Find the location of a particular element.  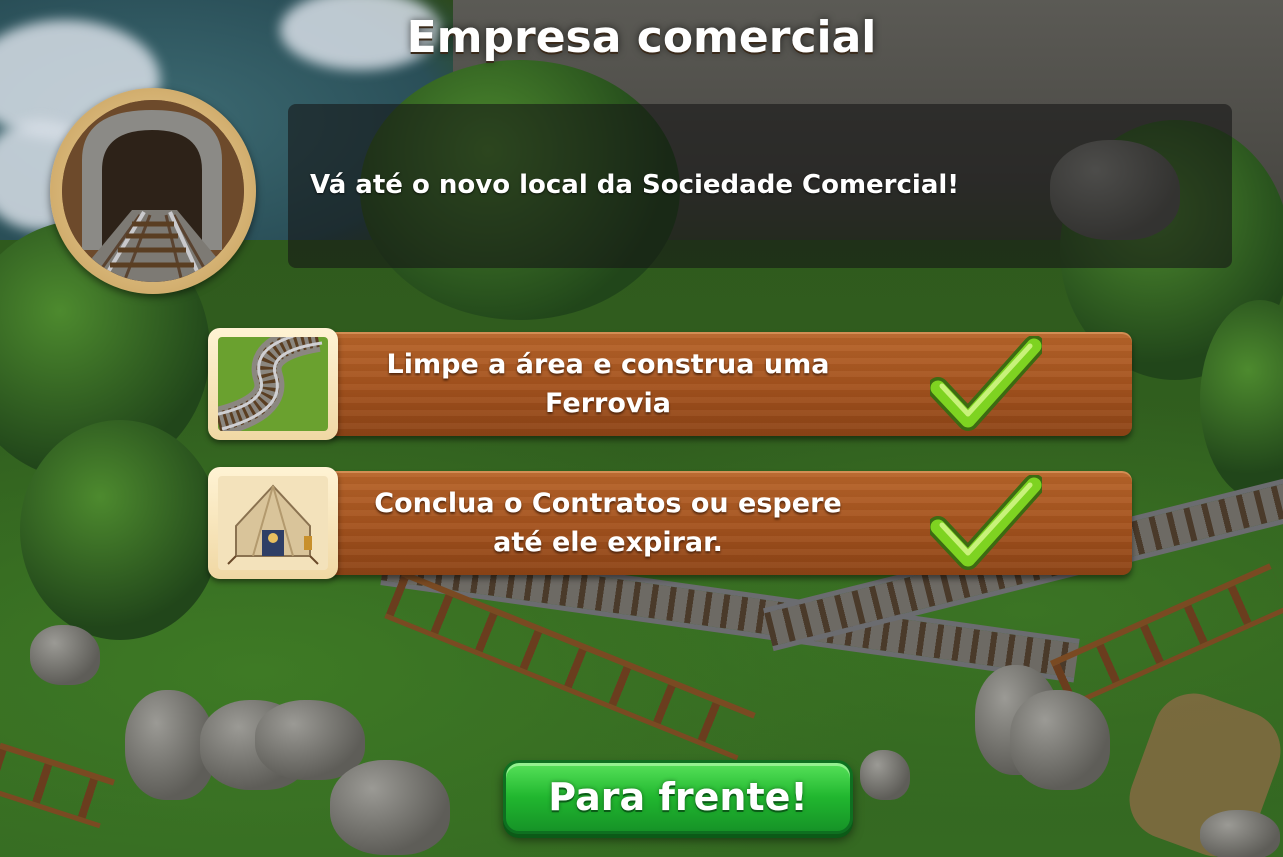

continue-button: Para frente! is located at coordinates (678, 797).